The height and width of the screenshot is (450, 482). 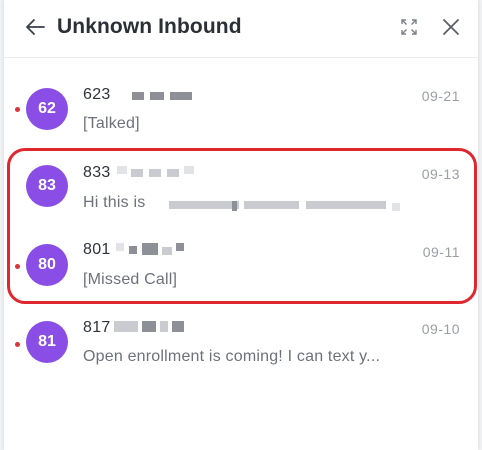 I want to click on contact-phone: 817, so click(x=97, y=327).